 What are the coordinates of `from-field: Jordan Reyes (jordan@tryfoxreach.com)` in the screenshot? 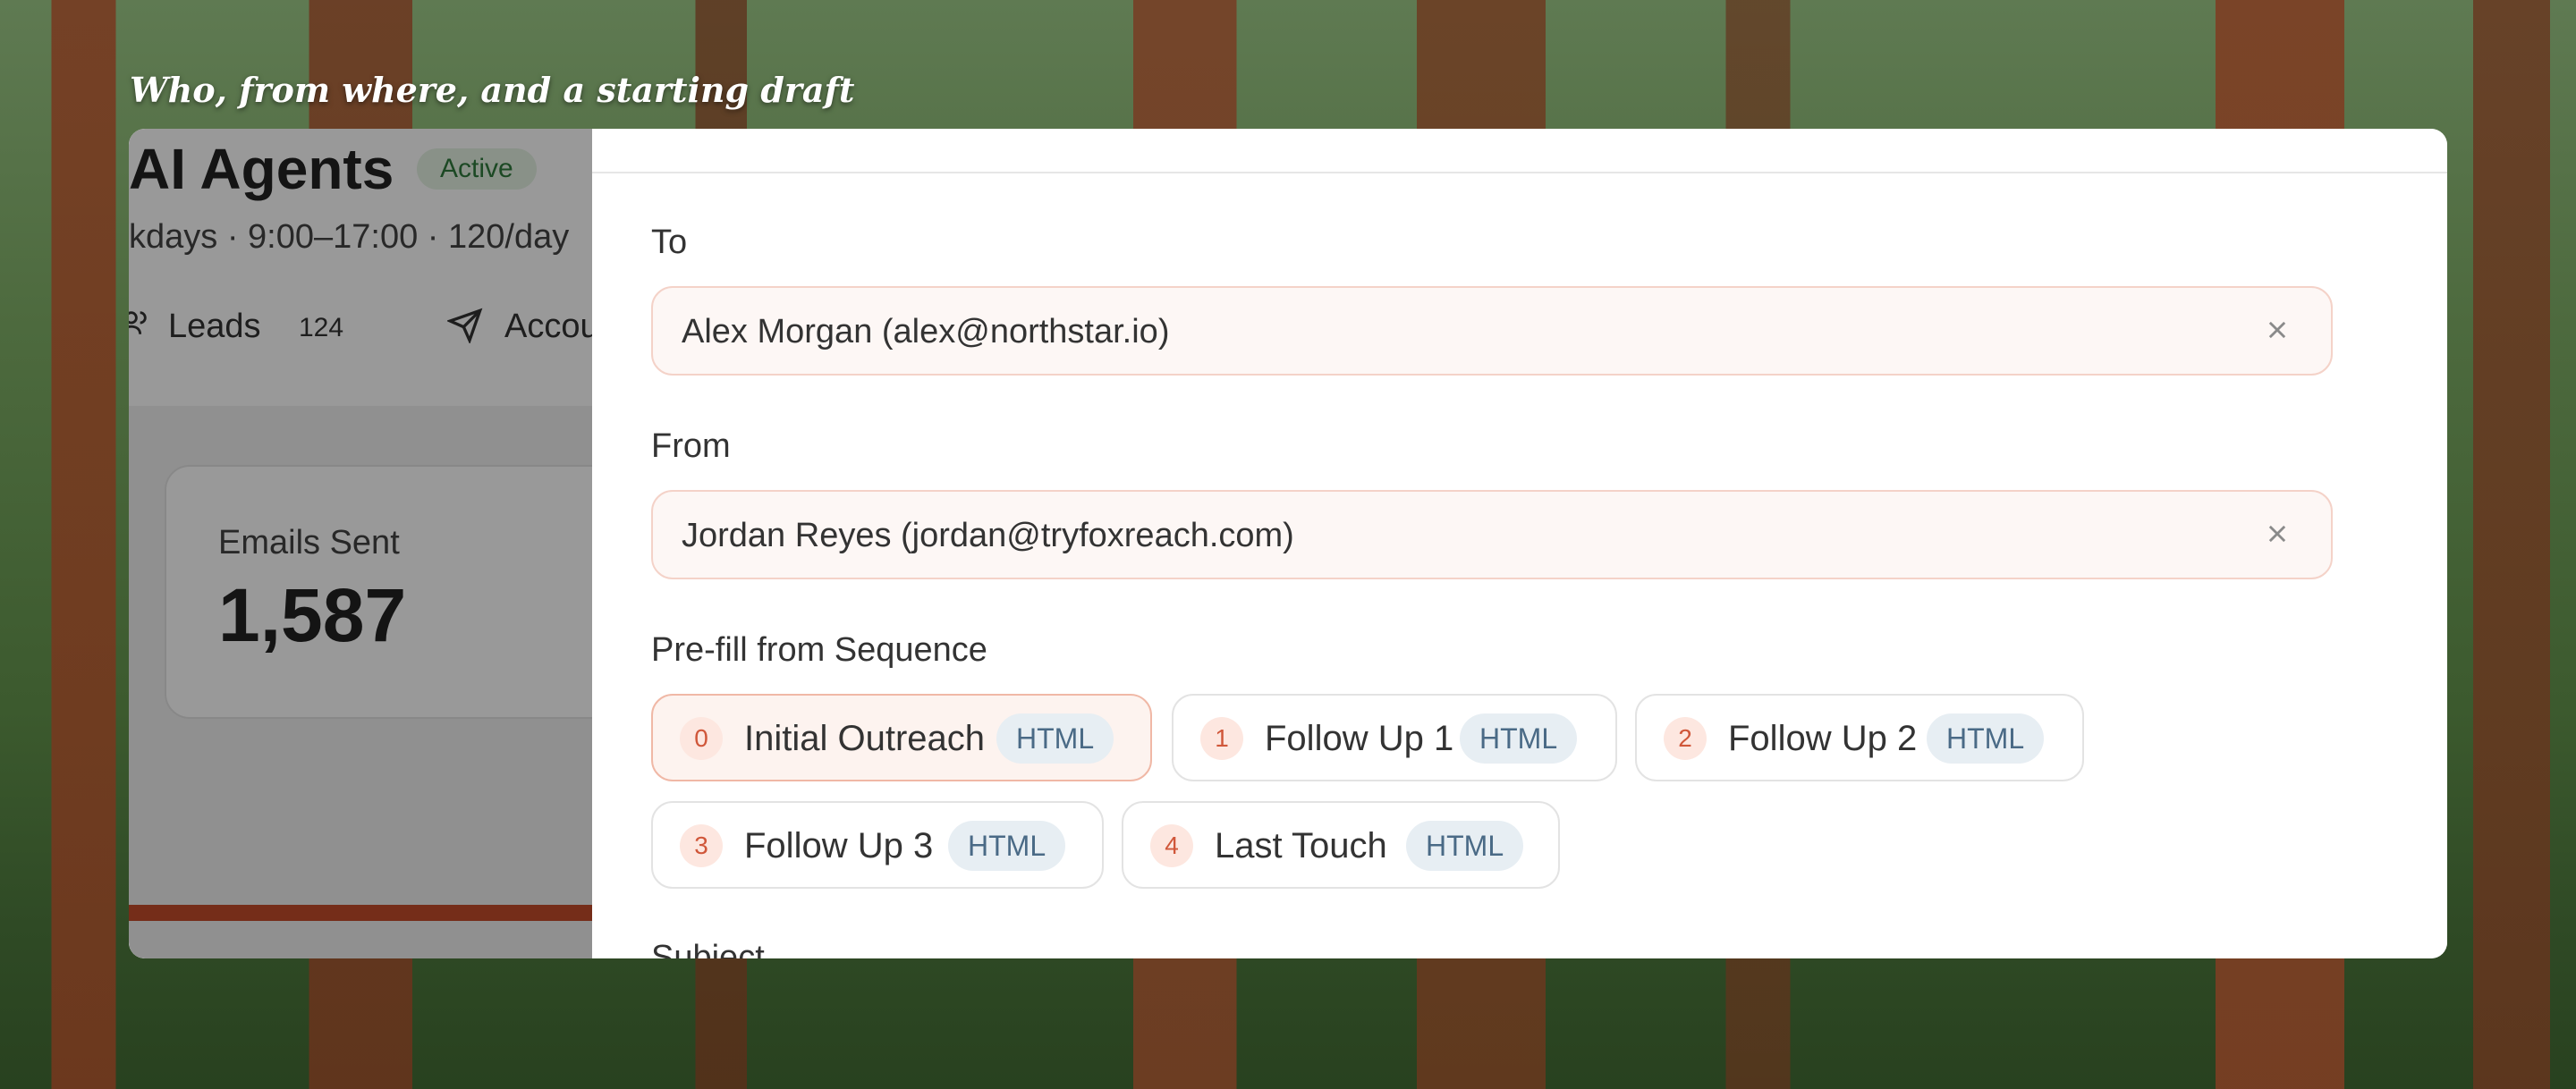 It's located at (1492, 534).